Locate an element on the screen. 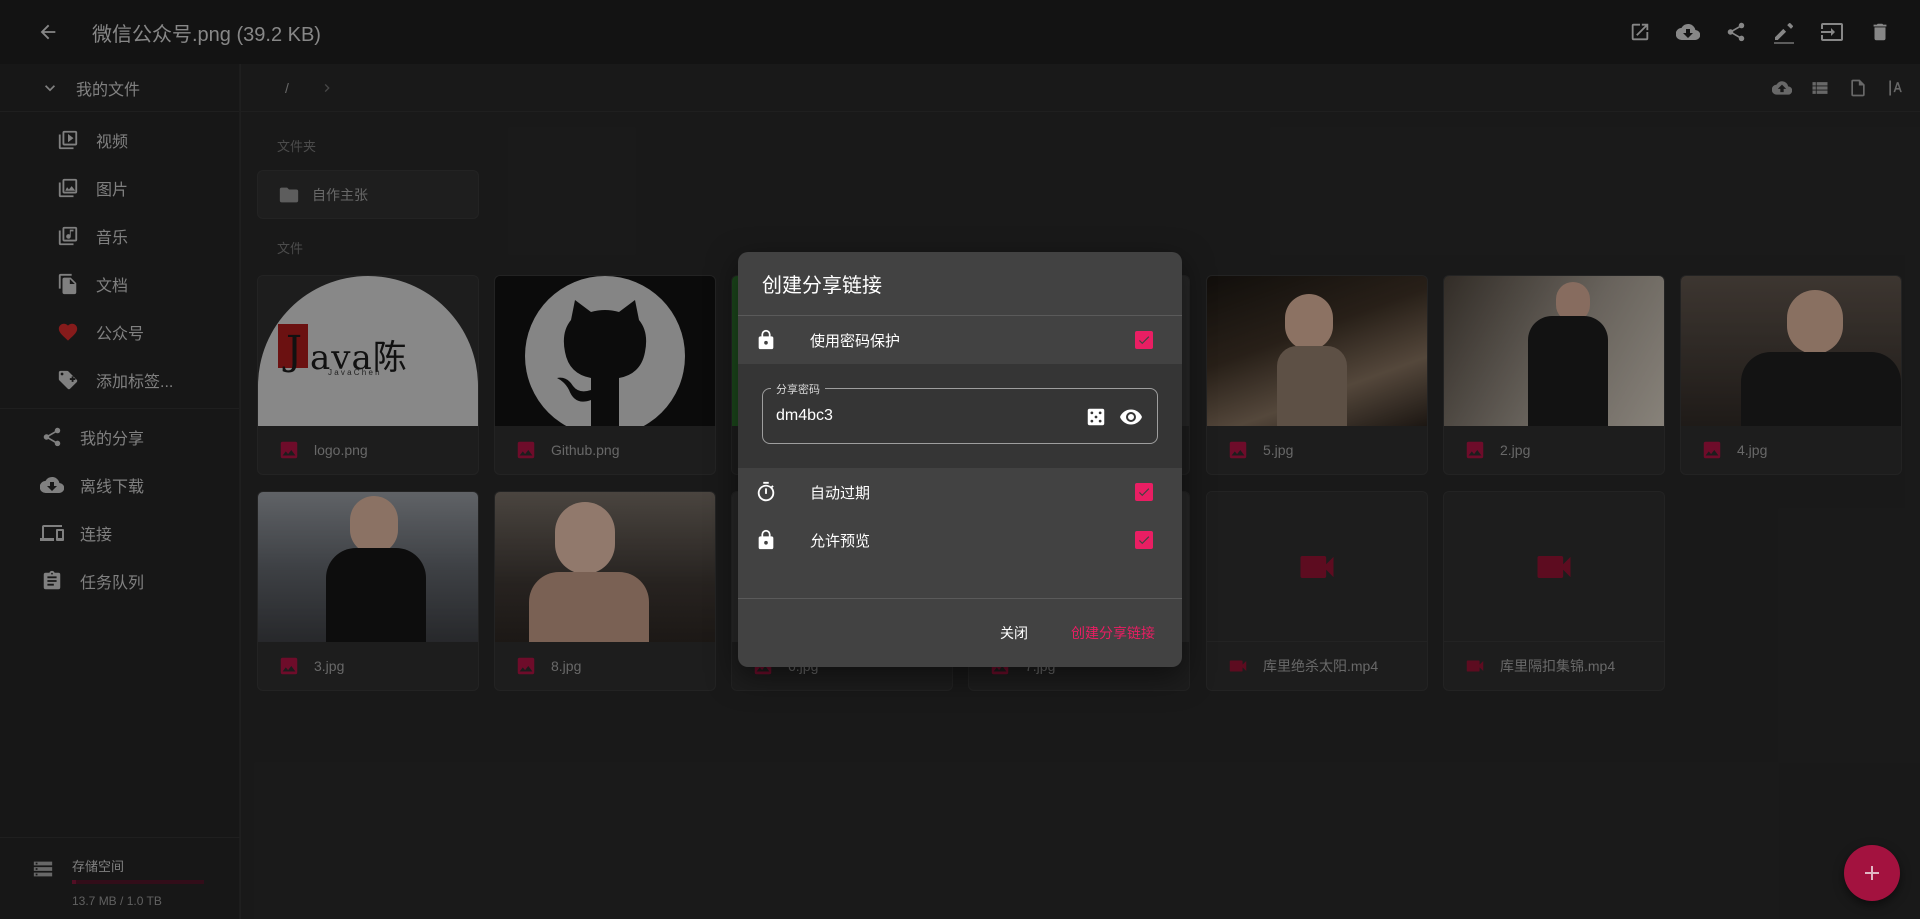 The height and width of the screenshot is (919, 1920). expire-checkbox is located at coordinates (1144, 492).